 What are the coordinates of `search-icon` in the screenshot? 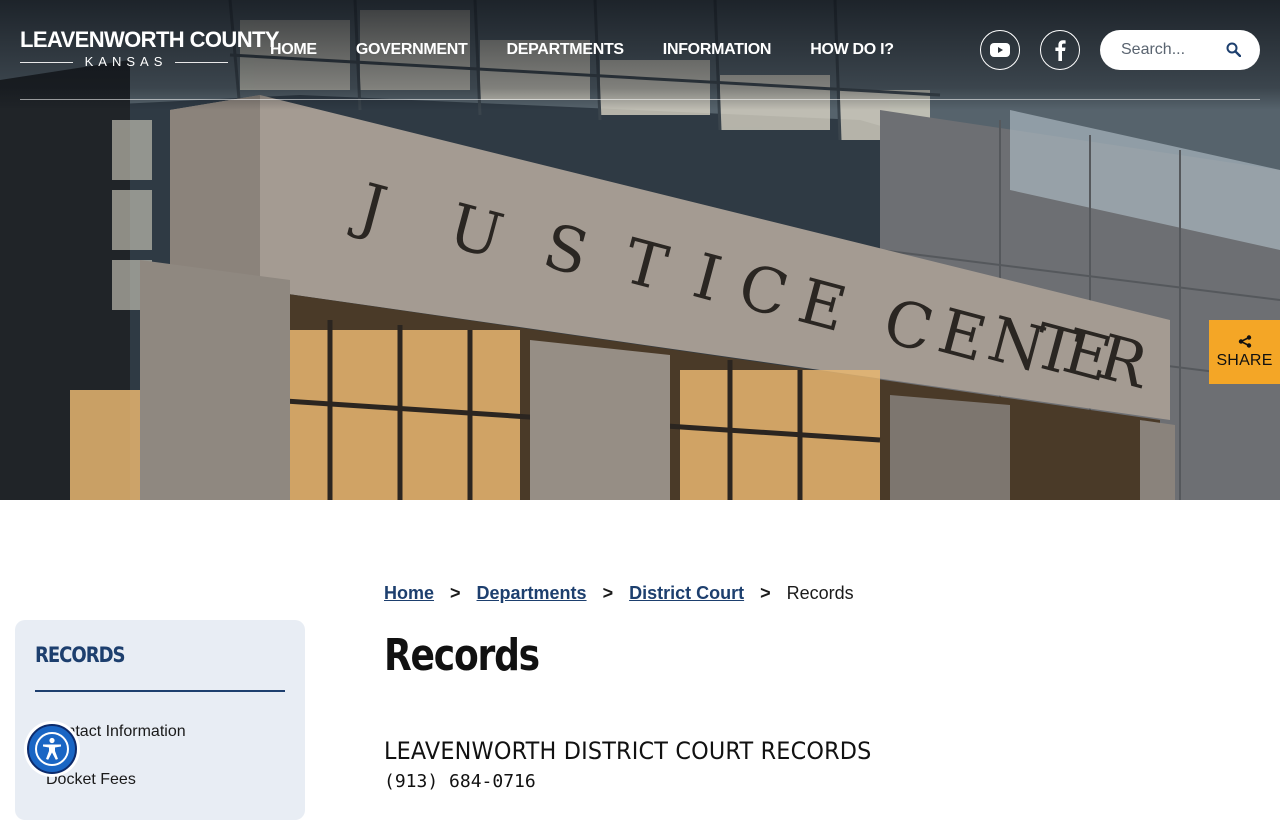 It's located at (1233, 49).